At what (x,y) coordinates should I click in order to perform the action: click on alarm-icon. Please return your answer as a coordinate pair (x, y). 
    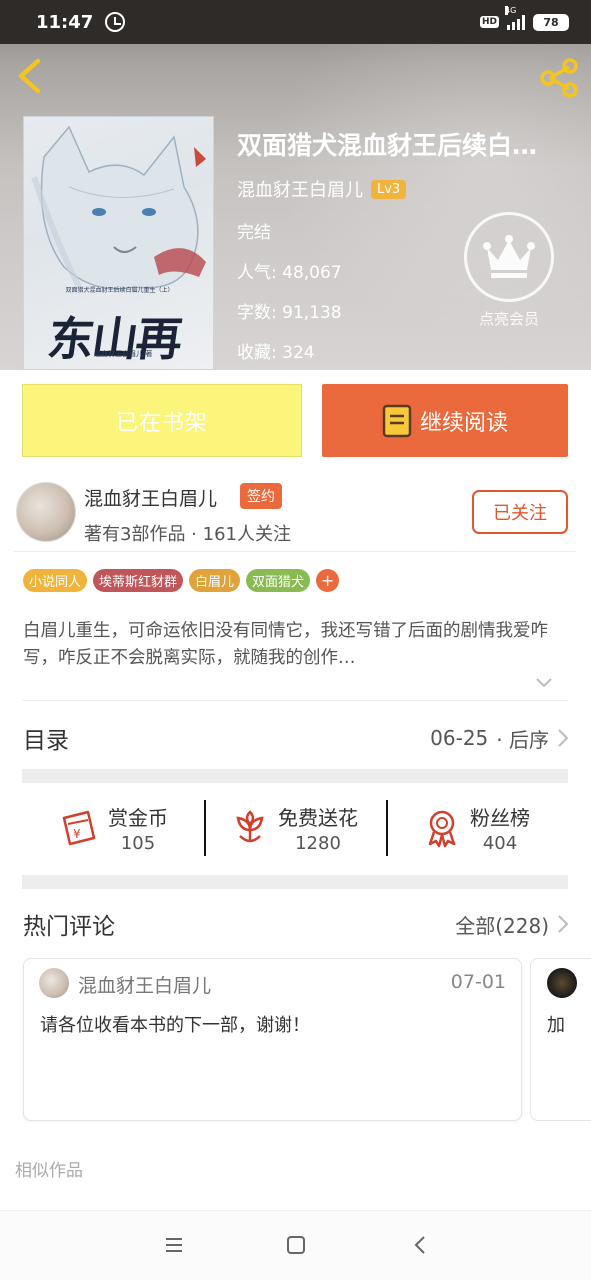
    Looking at the image, I should click on (115, 22).